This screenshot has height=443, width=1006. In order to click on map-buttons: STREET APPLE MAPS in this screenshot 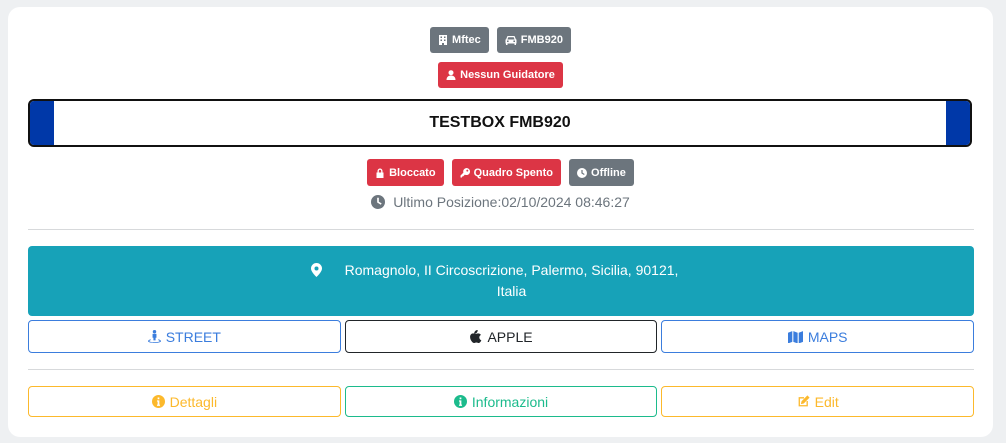, I will do `click(501, 336)`.